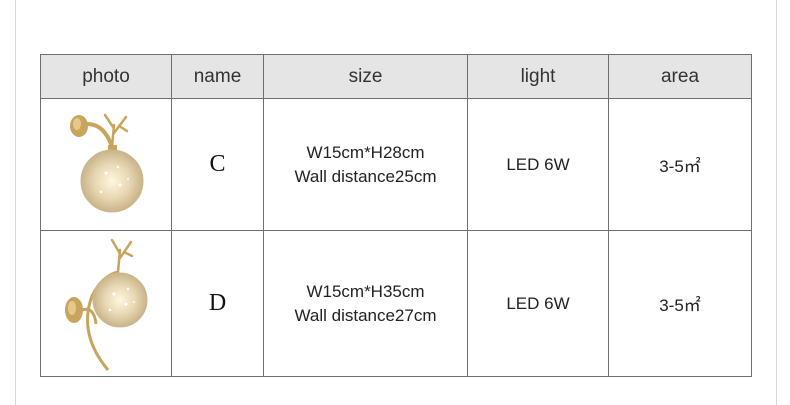 The image size is (790, 405). Describe the element at coordinates (217, 164) in the screenshot. I see `product-name: C` at that location.